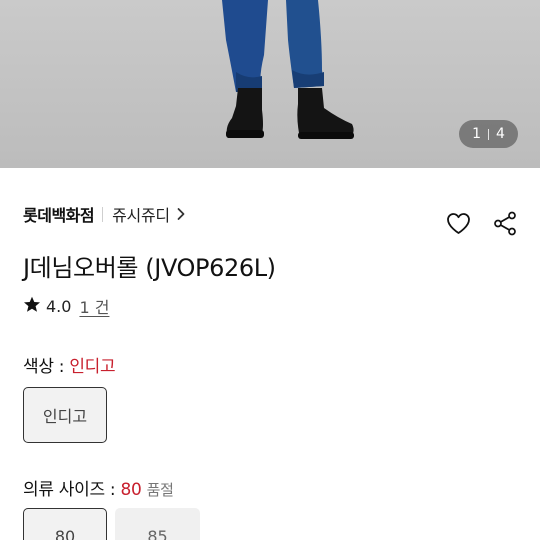  What do you see at coordinates (65, 524) in the screenshot?
I see `size-chip-80: 80` at bounding box center [65, 524].